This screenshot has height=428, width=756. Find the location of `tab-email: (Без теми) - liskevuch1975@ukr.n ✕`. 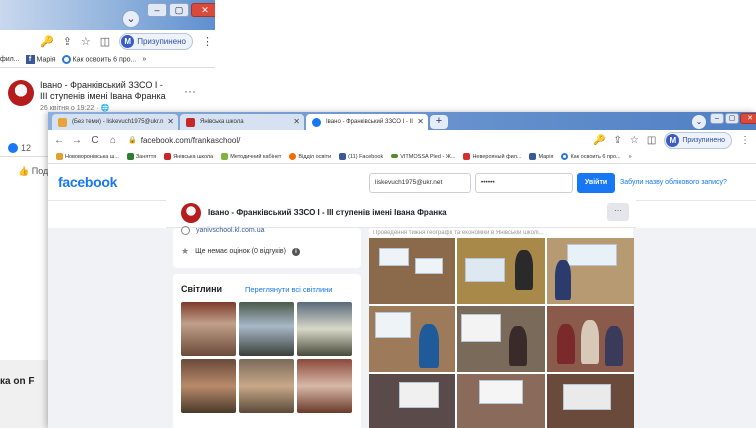

tab-email: (Без теми) - liskevuch1975@ukr.n ✕ is located at coordinates (115, 122).